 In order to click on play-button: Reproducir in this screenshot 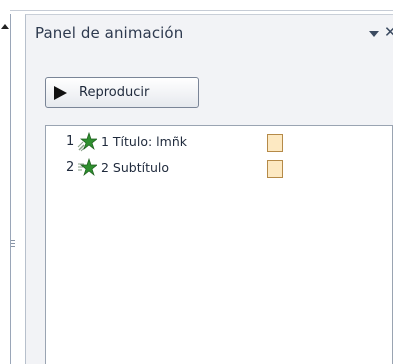, I will do `click(122, 92)`.